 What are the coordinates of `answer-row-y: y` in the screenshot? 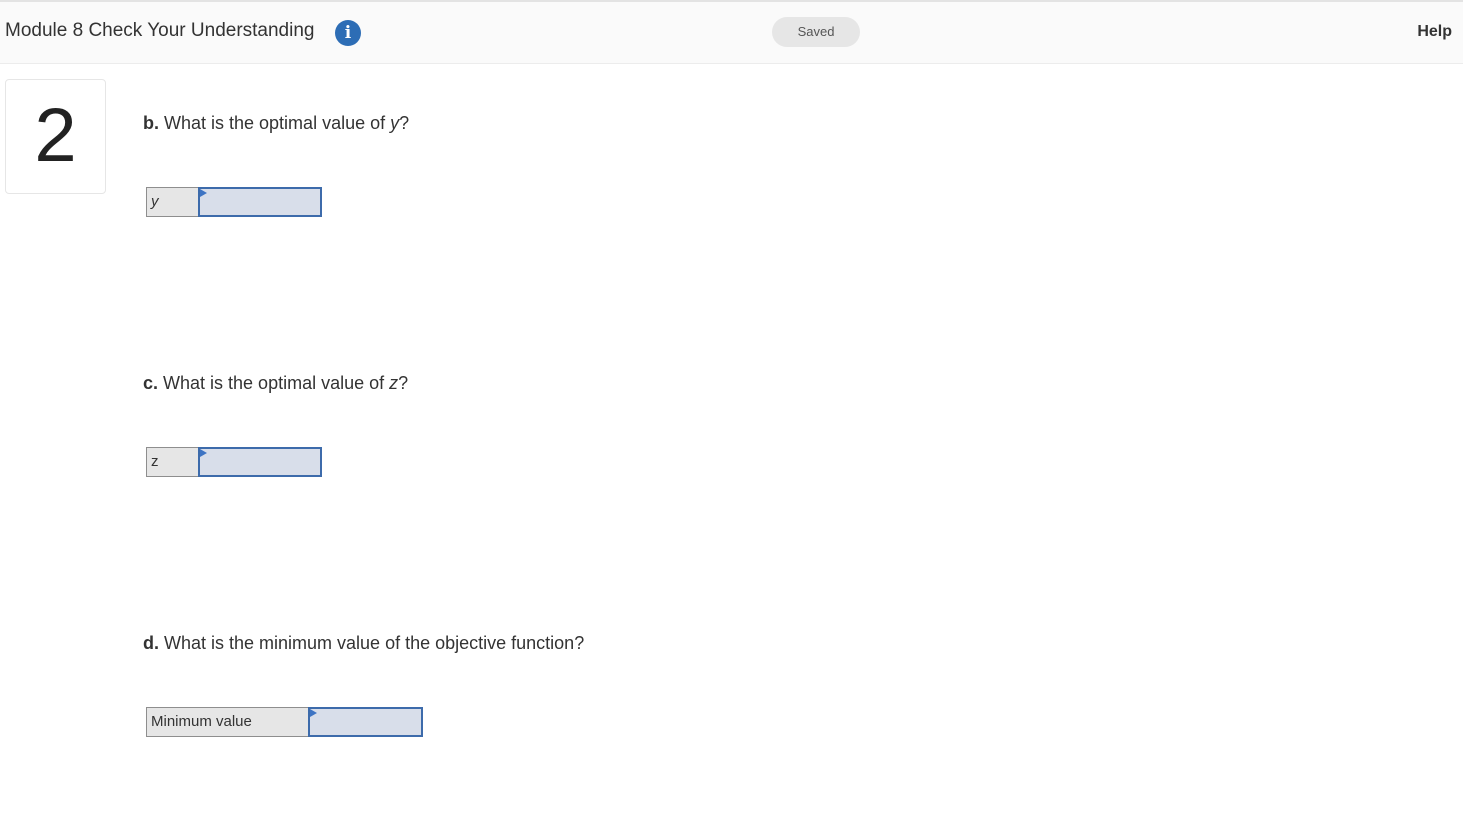 It's located at (234, 202).